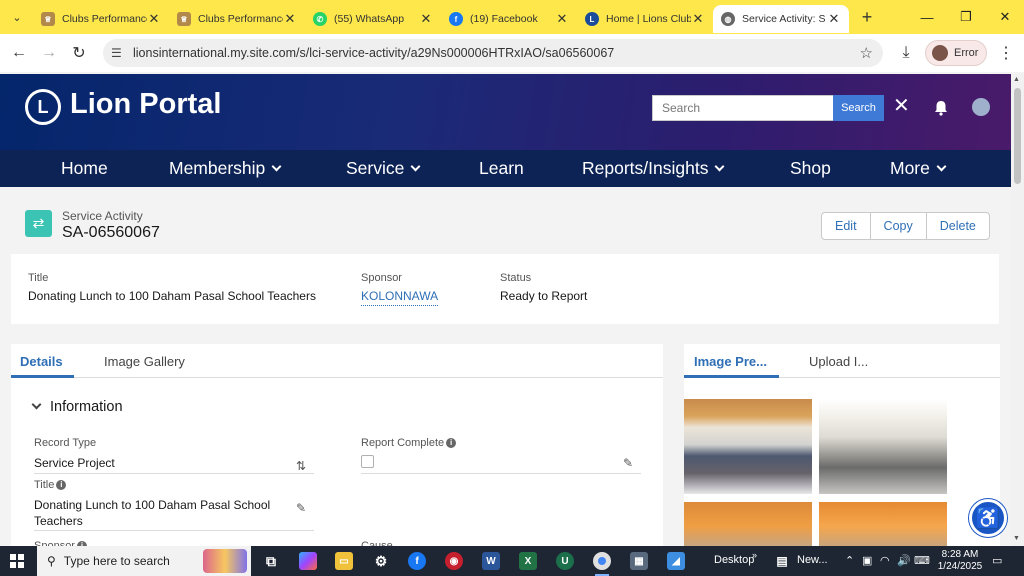 The width and height of the screenshot is (1024, 576). What do you see at coordinates (367, 461) in the screenshot?
I see `report-complete-checkbox` at bounding box center [367, 461].